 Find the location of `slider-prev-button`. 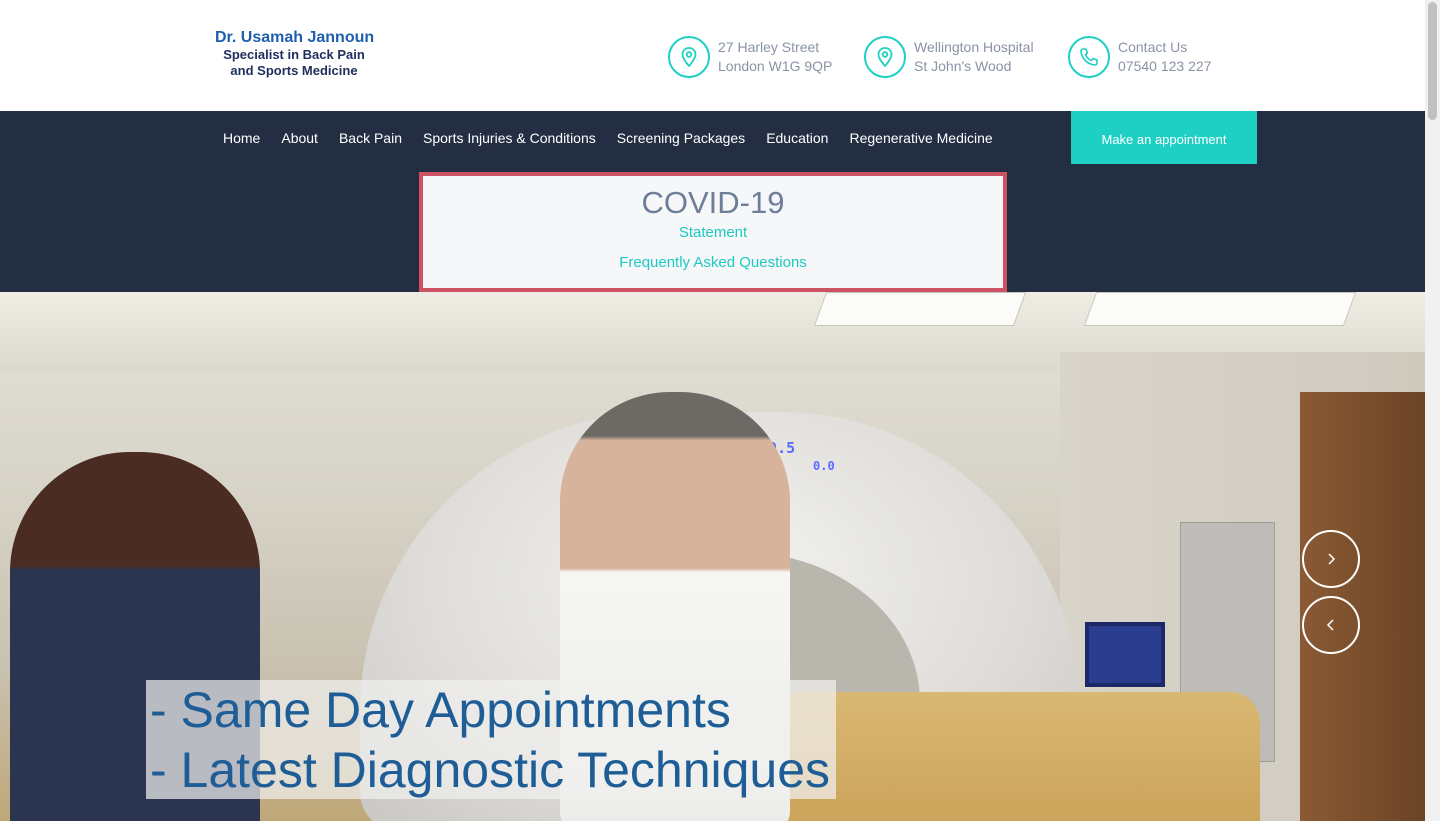

slider-prev-button is located at coordinates (1331, 625).